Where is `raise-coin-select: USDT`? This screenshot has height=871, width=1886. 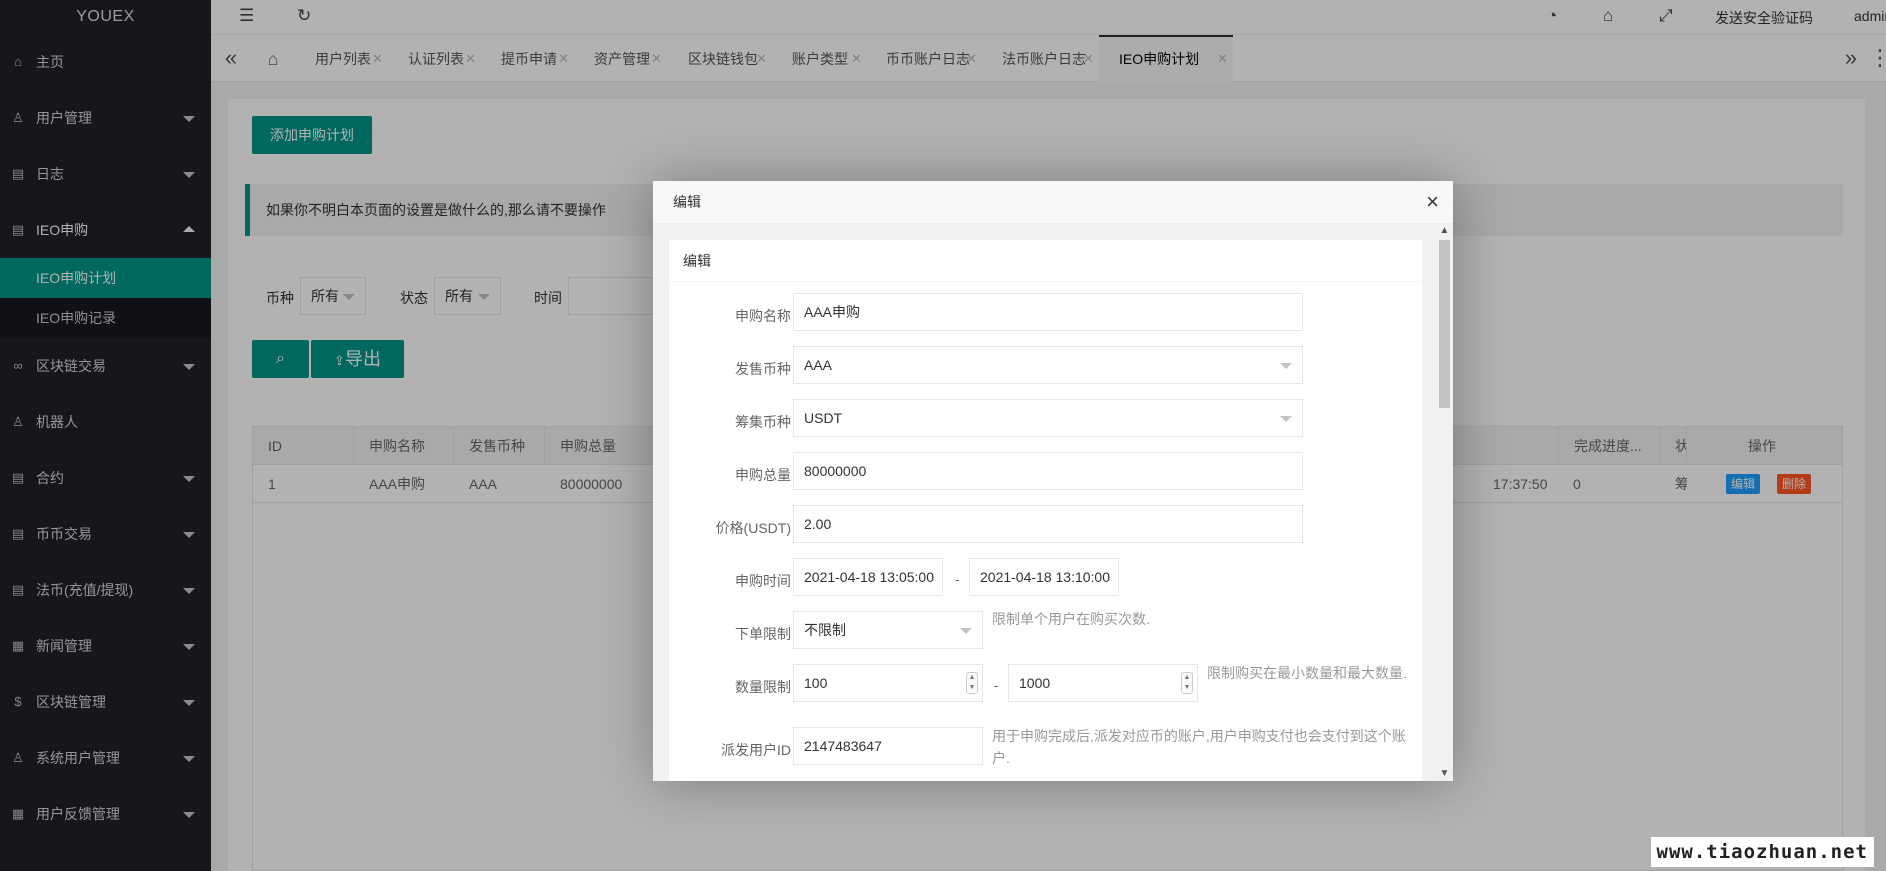 raise-coin-select: USDT is located at coordinates (1048, 418).